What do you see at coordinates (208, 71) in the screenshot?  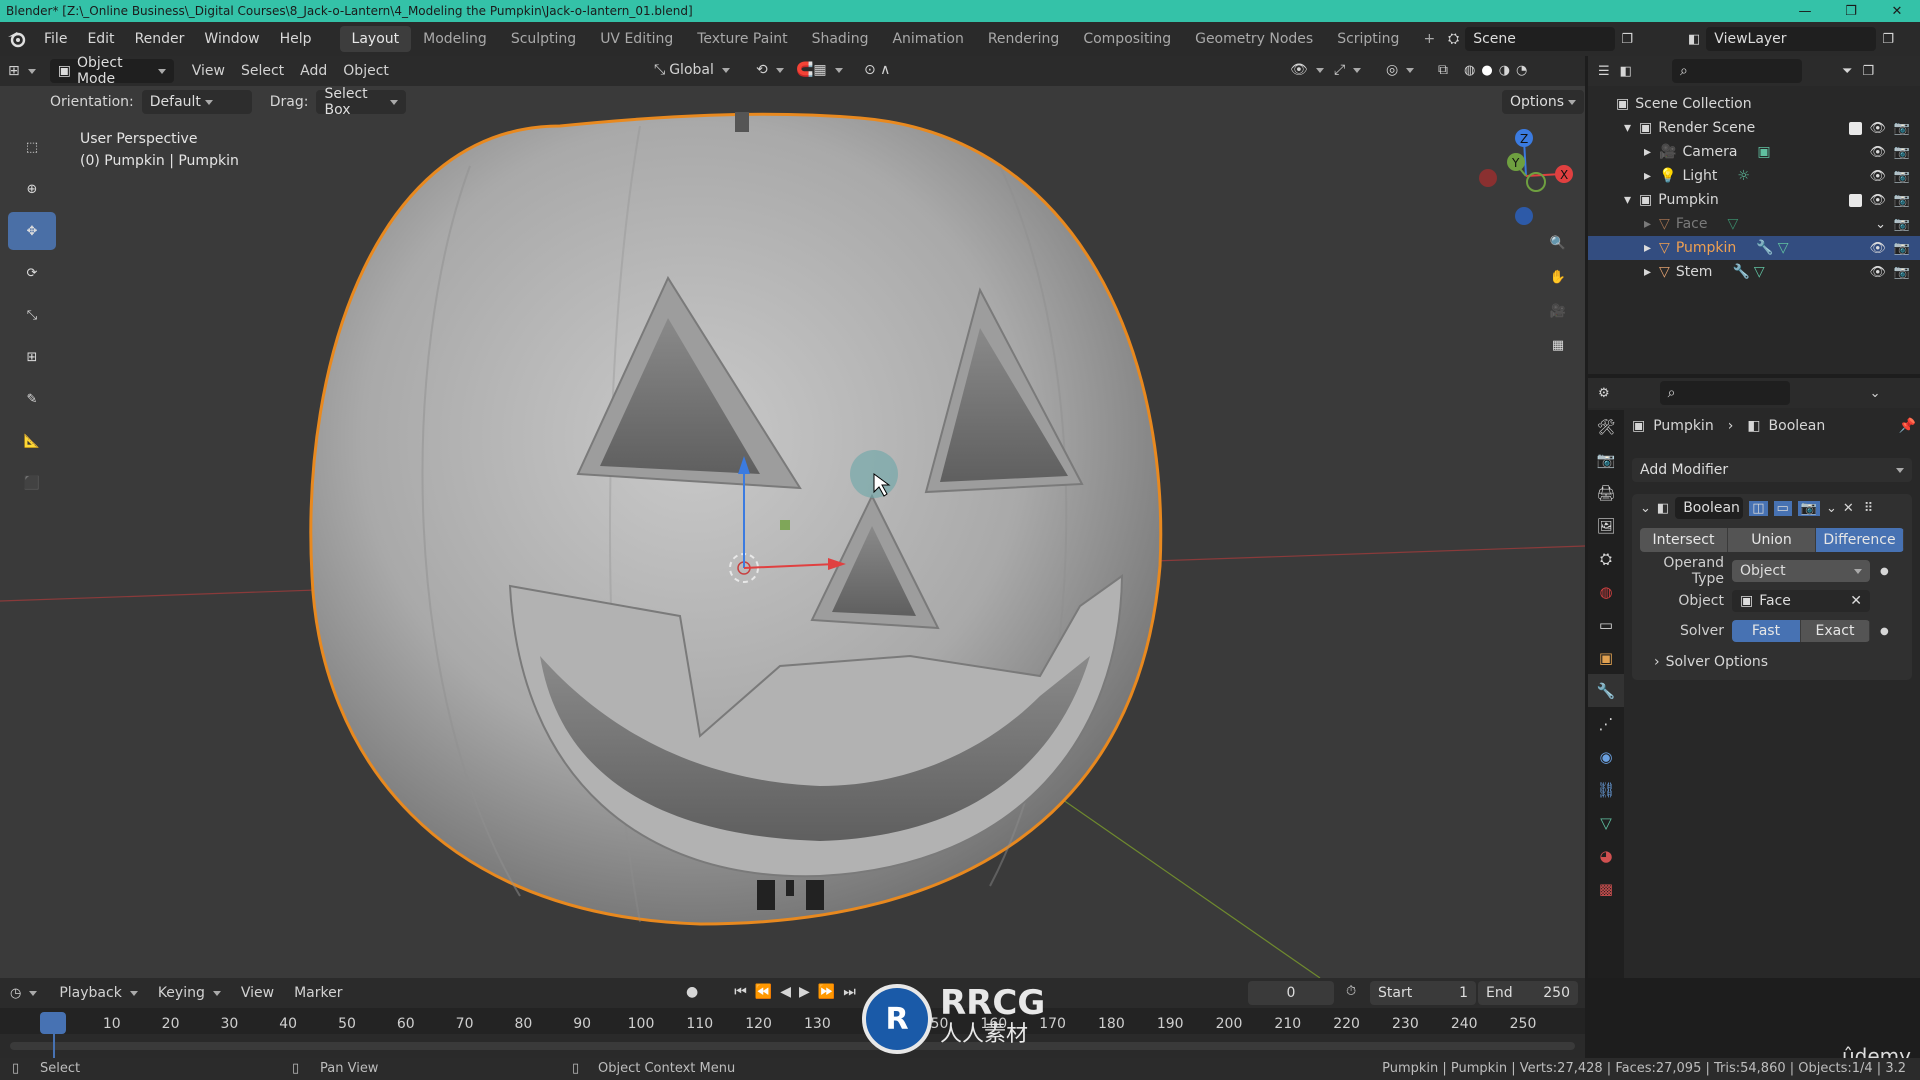 I see `viewport-menu-view: View` at bounding box center [208, 71].